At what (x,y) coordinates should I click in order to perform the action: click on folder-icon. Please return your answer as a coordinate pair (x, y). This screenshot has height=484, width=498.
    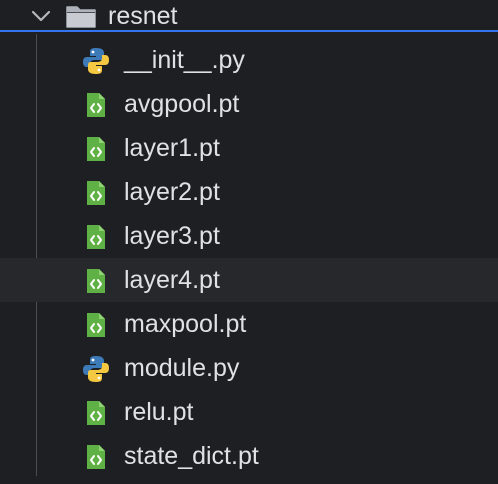
    Looking at the image, I should click on (81, 17).